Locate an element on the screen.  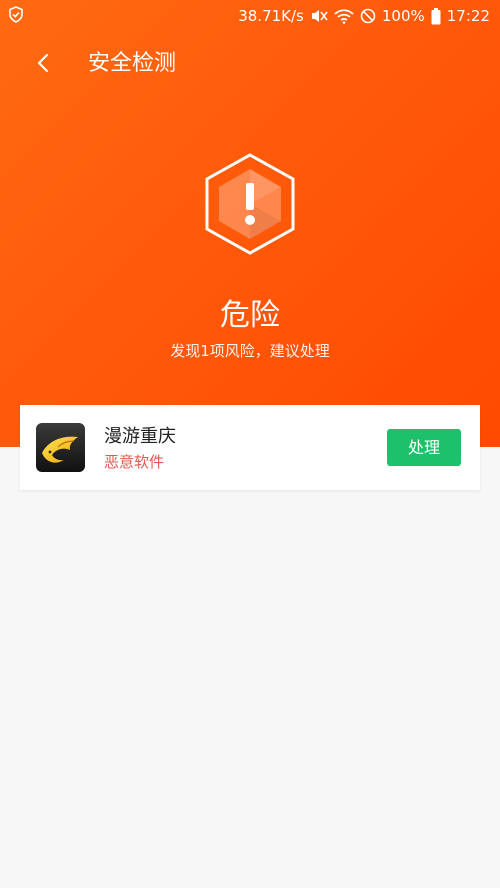
result-subtitle: 发现1项风险，建议处理 is located at coordinates (250, 351).